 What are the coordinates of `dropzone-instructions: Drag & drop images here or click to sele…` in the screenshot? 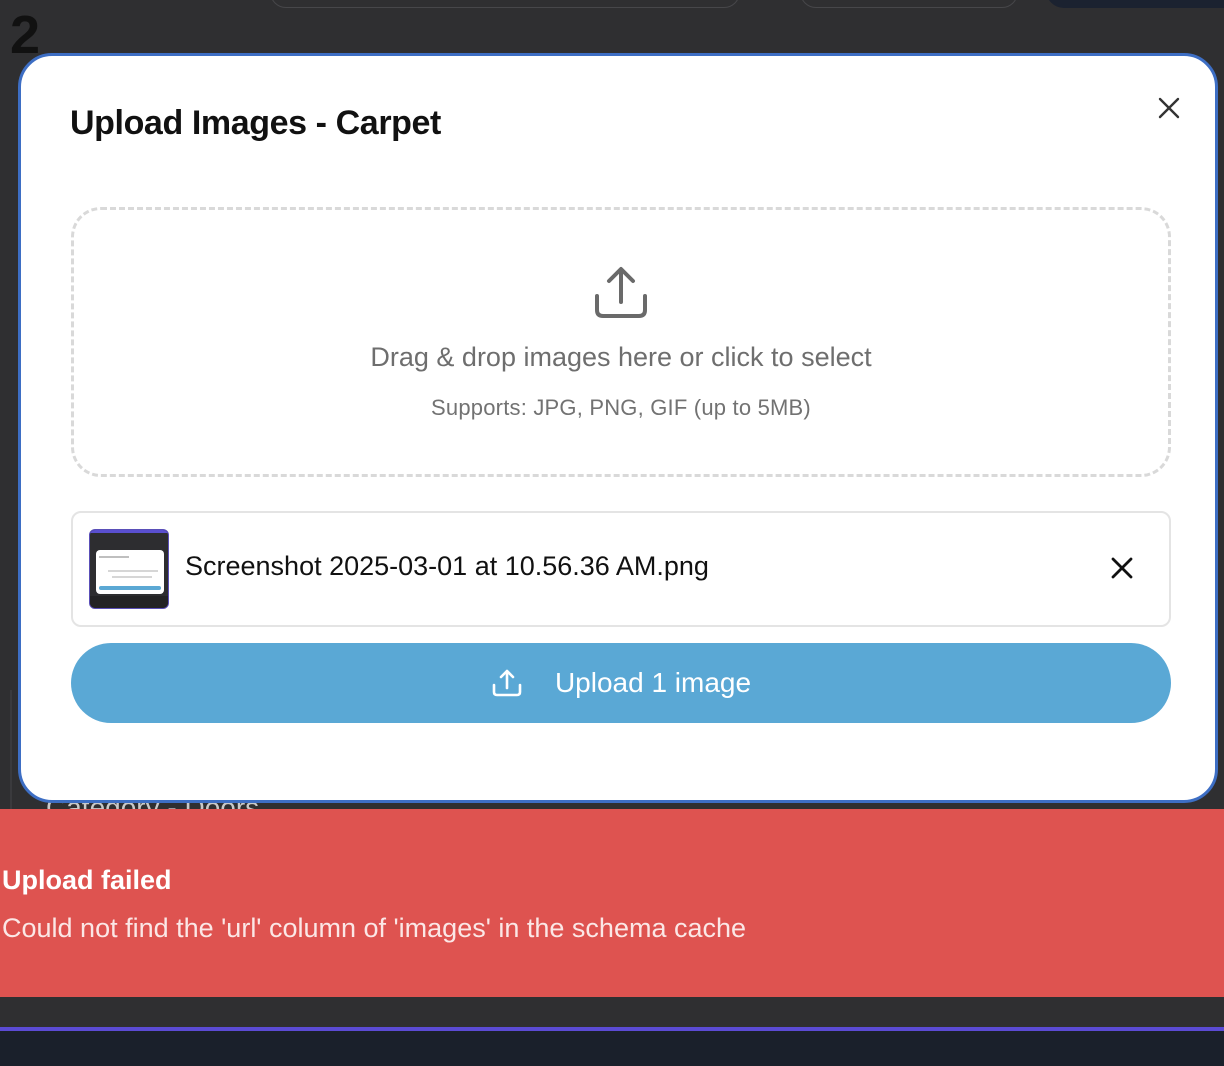 It's located at (621, 357).